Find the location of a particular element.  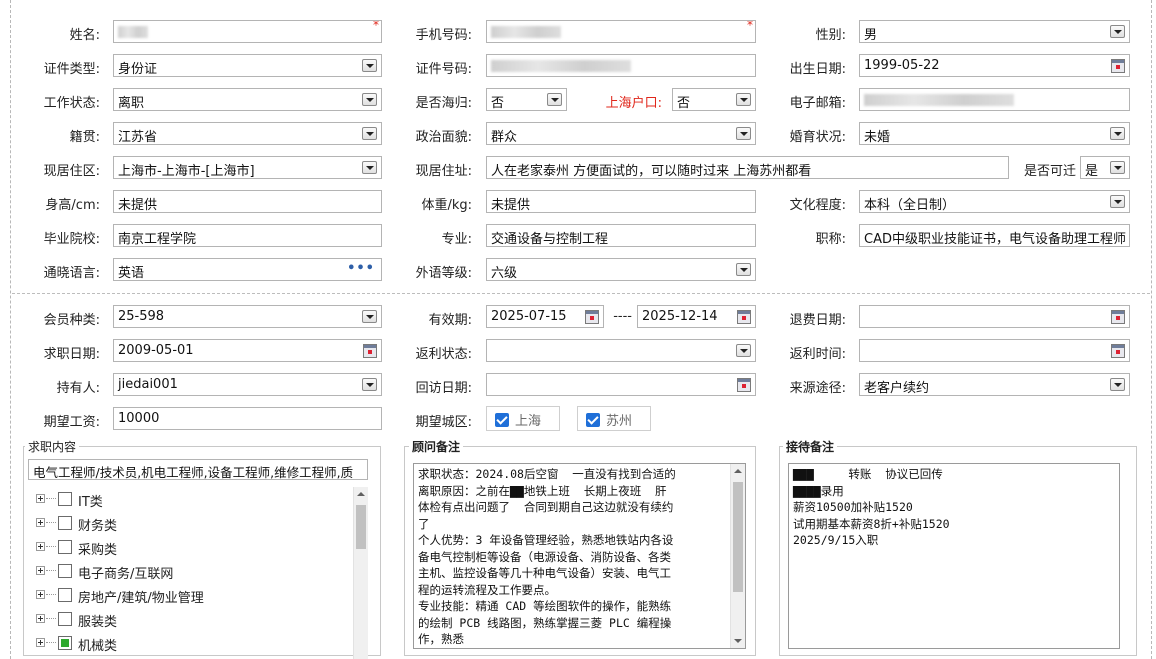

checkbox-partial-icon is located at coordinates (65, 643).